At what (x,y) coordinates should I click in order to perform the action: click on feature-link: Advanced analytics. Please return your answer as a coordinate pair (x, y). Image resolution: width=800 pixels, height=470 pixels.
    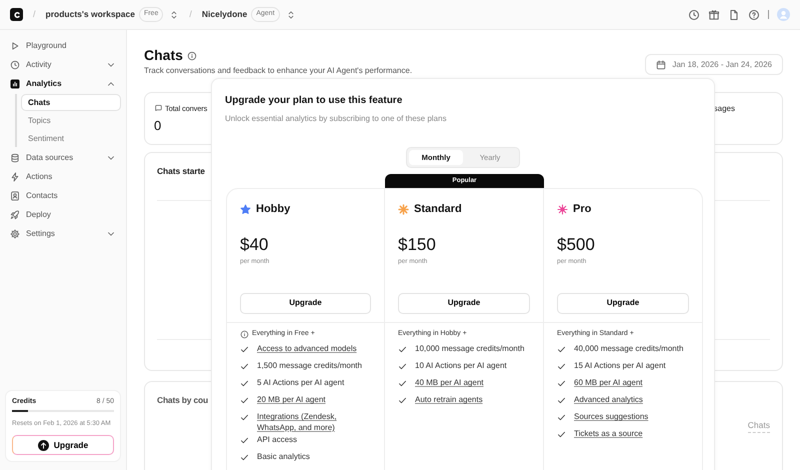
    Looking at the image, I should click on (608, 400).